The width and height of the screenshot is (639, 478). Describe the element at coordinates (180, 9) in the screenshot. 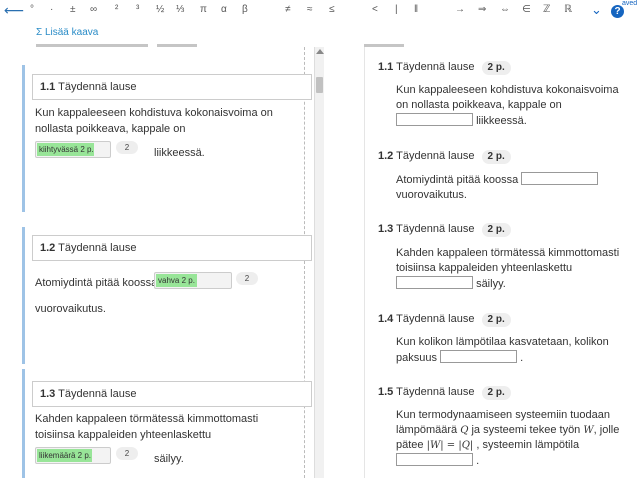

I see `symbol-third: ⅓` at that location.